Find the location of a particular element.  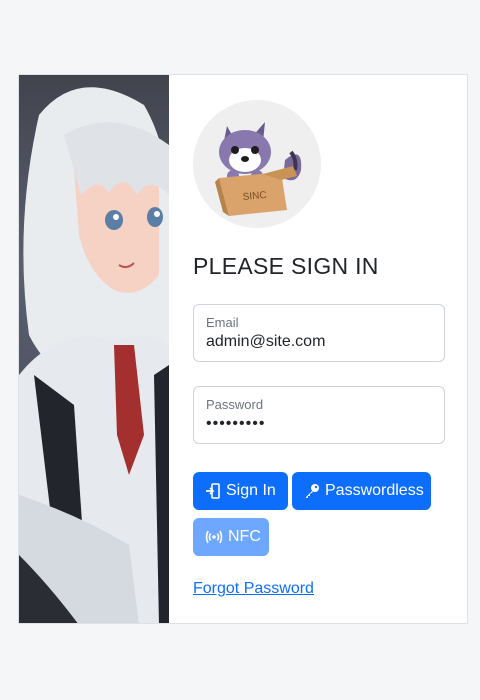

sign-in-button: Sign In is located at coordinates (240, 491).